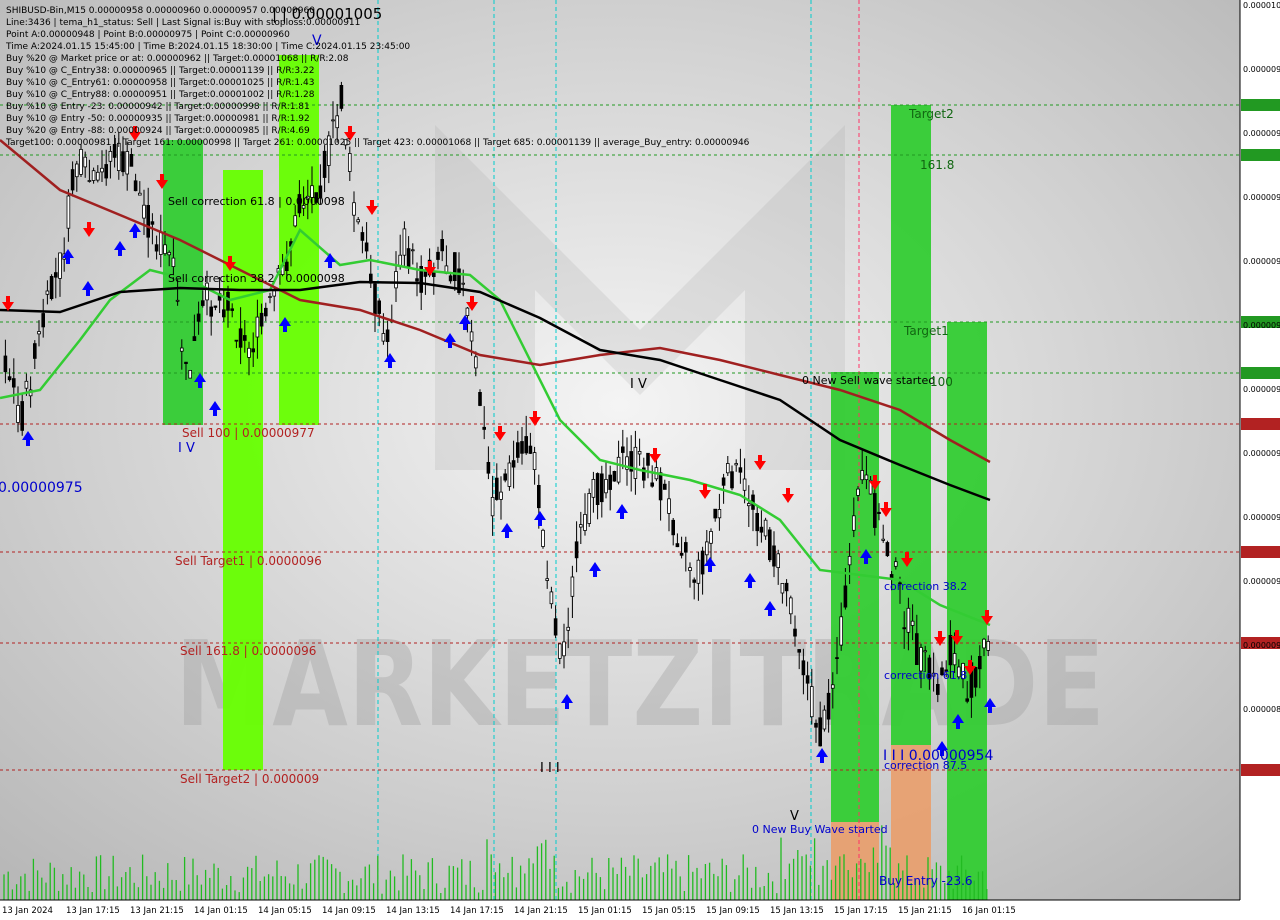 The image size is (1280, 920). Describe the element at coordinates (1261, 133) in the screenshot. I see `price-tick-label: 0.0000098` at that location.